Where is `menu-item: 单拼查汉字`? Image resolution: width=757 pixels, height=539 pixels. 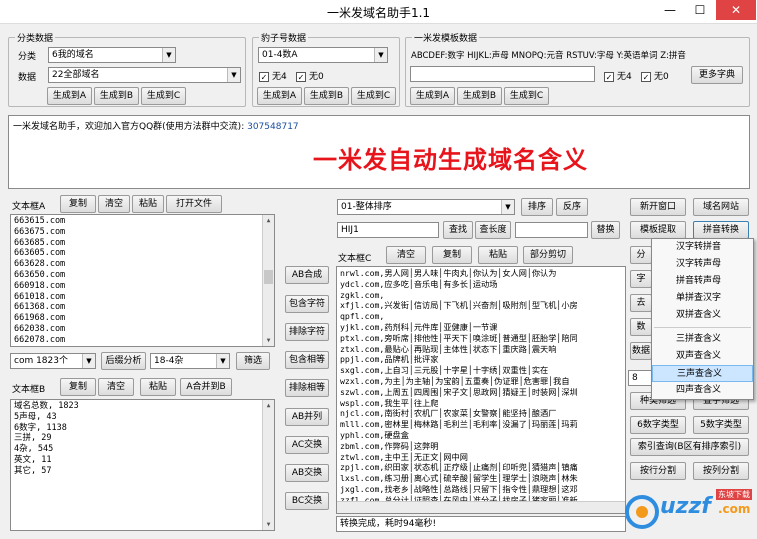 menu-item: 单拼查汉字 is located at coordinates (702, 298).